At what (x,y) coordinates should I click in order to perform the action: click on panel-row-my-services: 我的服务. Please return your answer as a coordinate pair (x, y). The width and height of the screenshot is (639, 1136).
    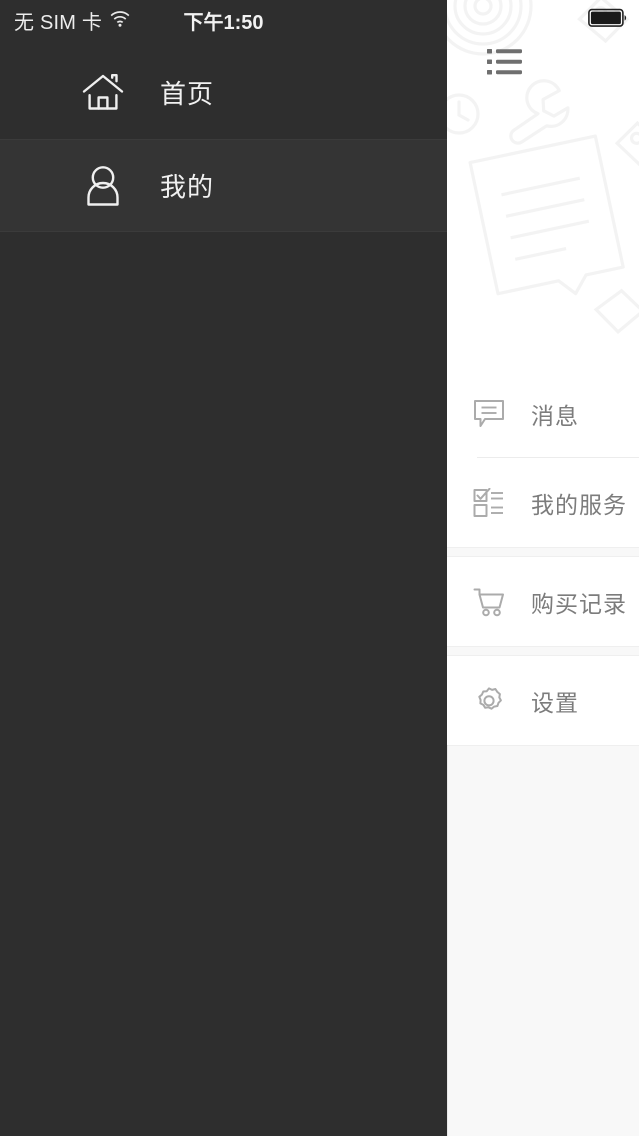
    Looking at the image, I should click on (543, 502).